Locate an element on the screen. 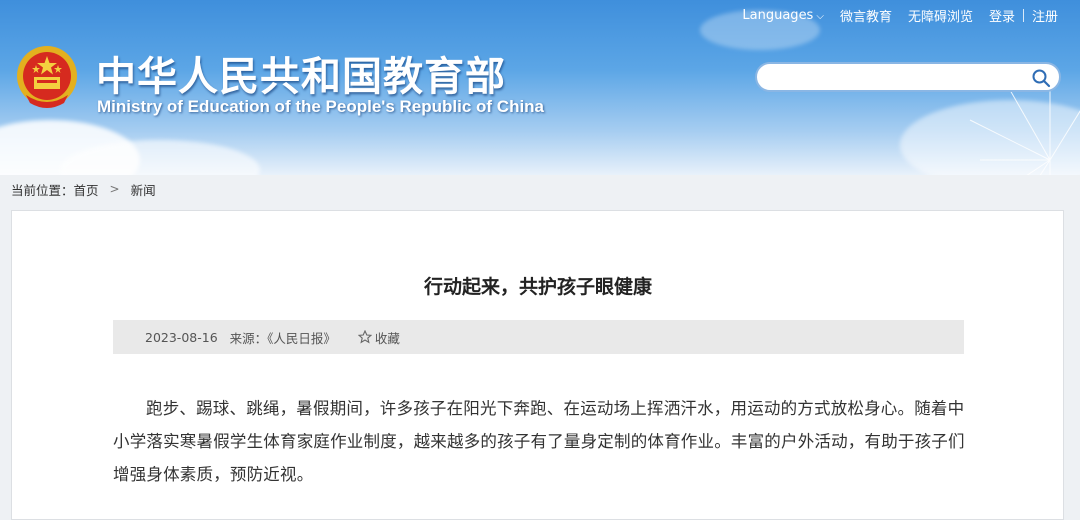 Image resolution: width=1080 pixels, height=520 pixels. breadcrumb-home-link: 首页 is located at coordinates (86, 189).